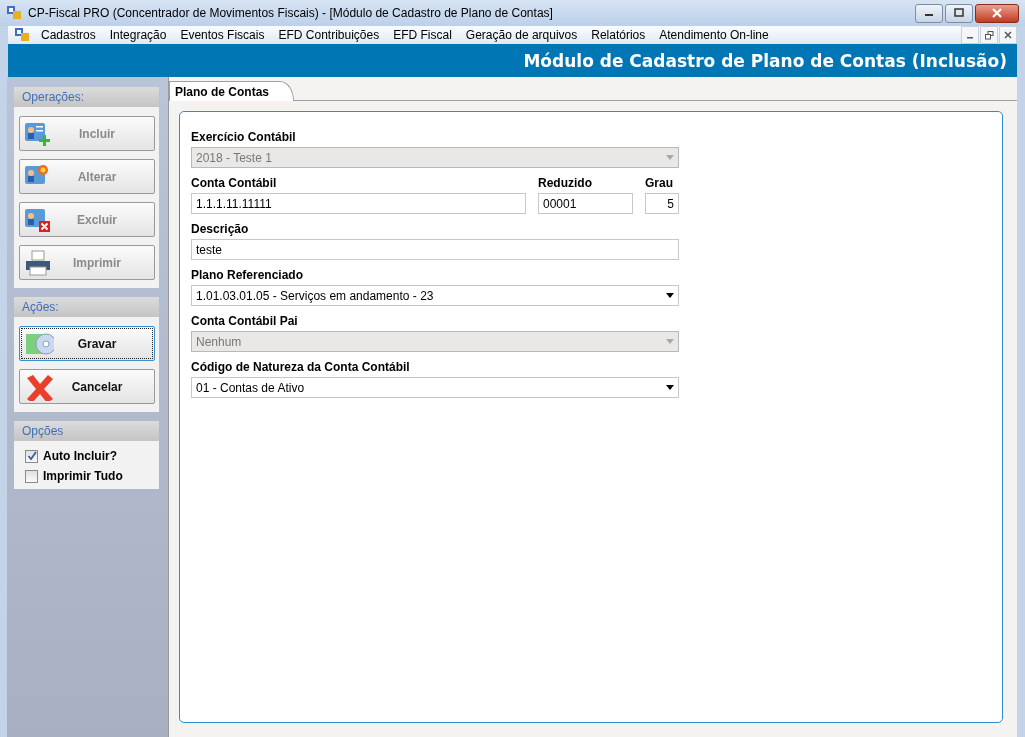  I want to click on restore-icon, so click(989, 35).